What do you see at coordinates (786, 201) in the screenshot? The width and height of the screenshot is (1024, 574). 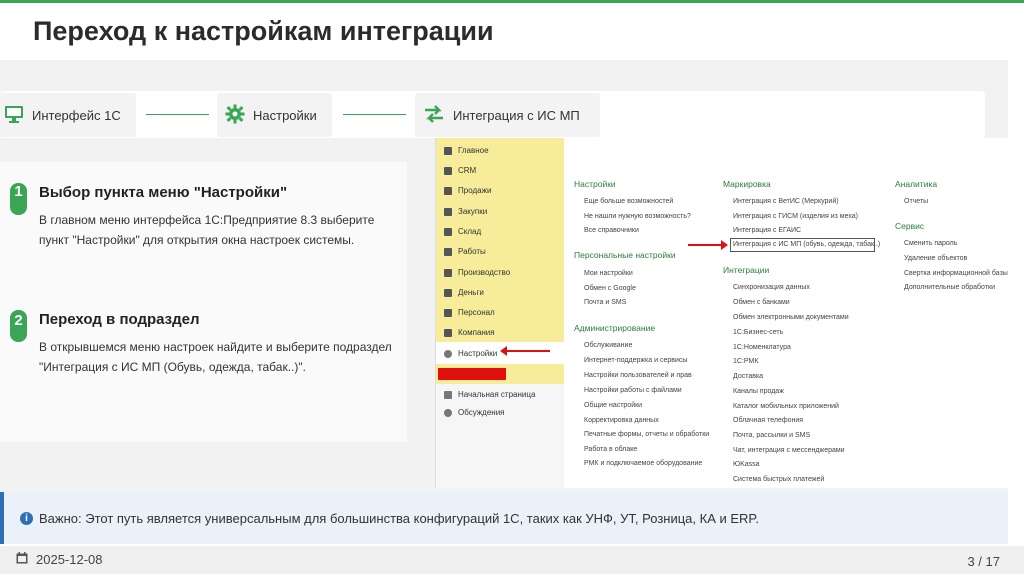 I see `link-marking-item: Интеграция с ВетИС (Меркурий)` at bounding box center [786, 201].